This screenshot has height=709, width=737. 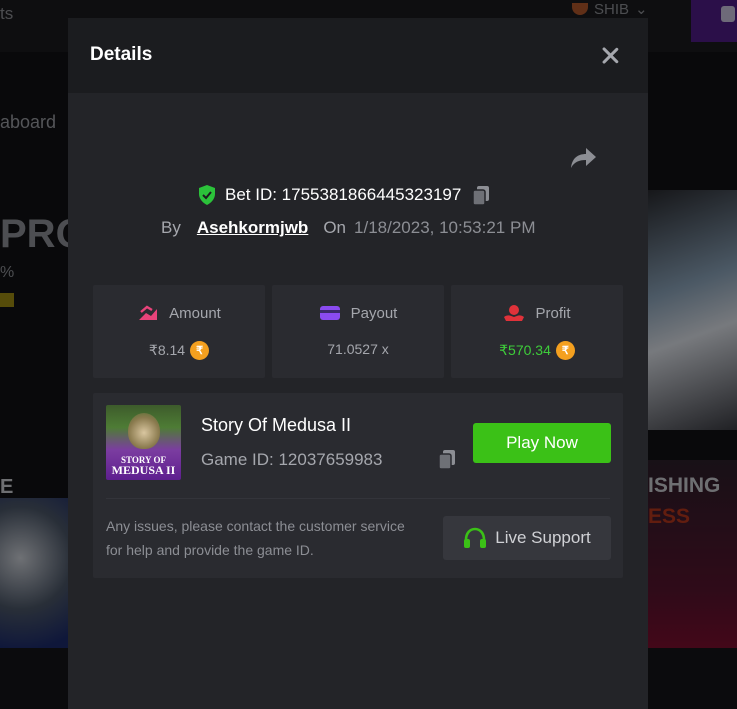 What do you see at coordinates (335, 227) in the screenshot?
I see `on-label: On` at bounding box center [335, 227].